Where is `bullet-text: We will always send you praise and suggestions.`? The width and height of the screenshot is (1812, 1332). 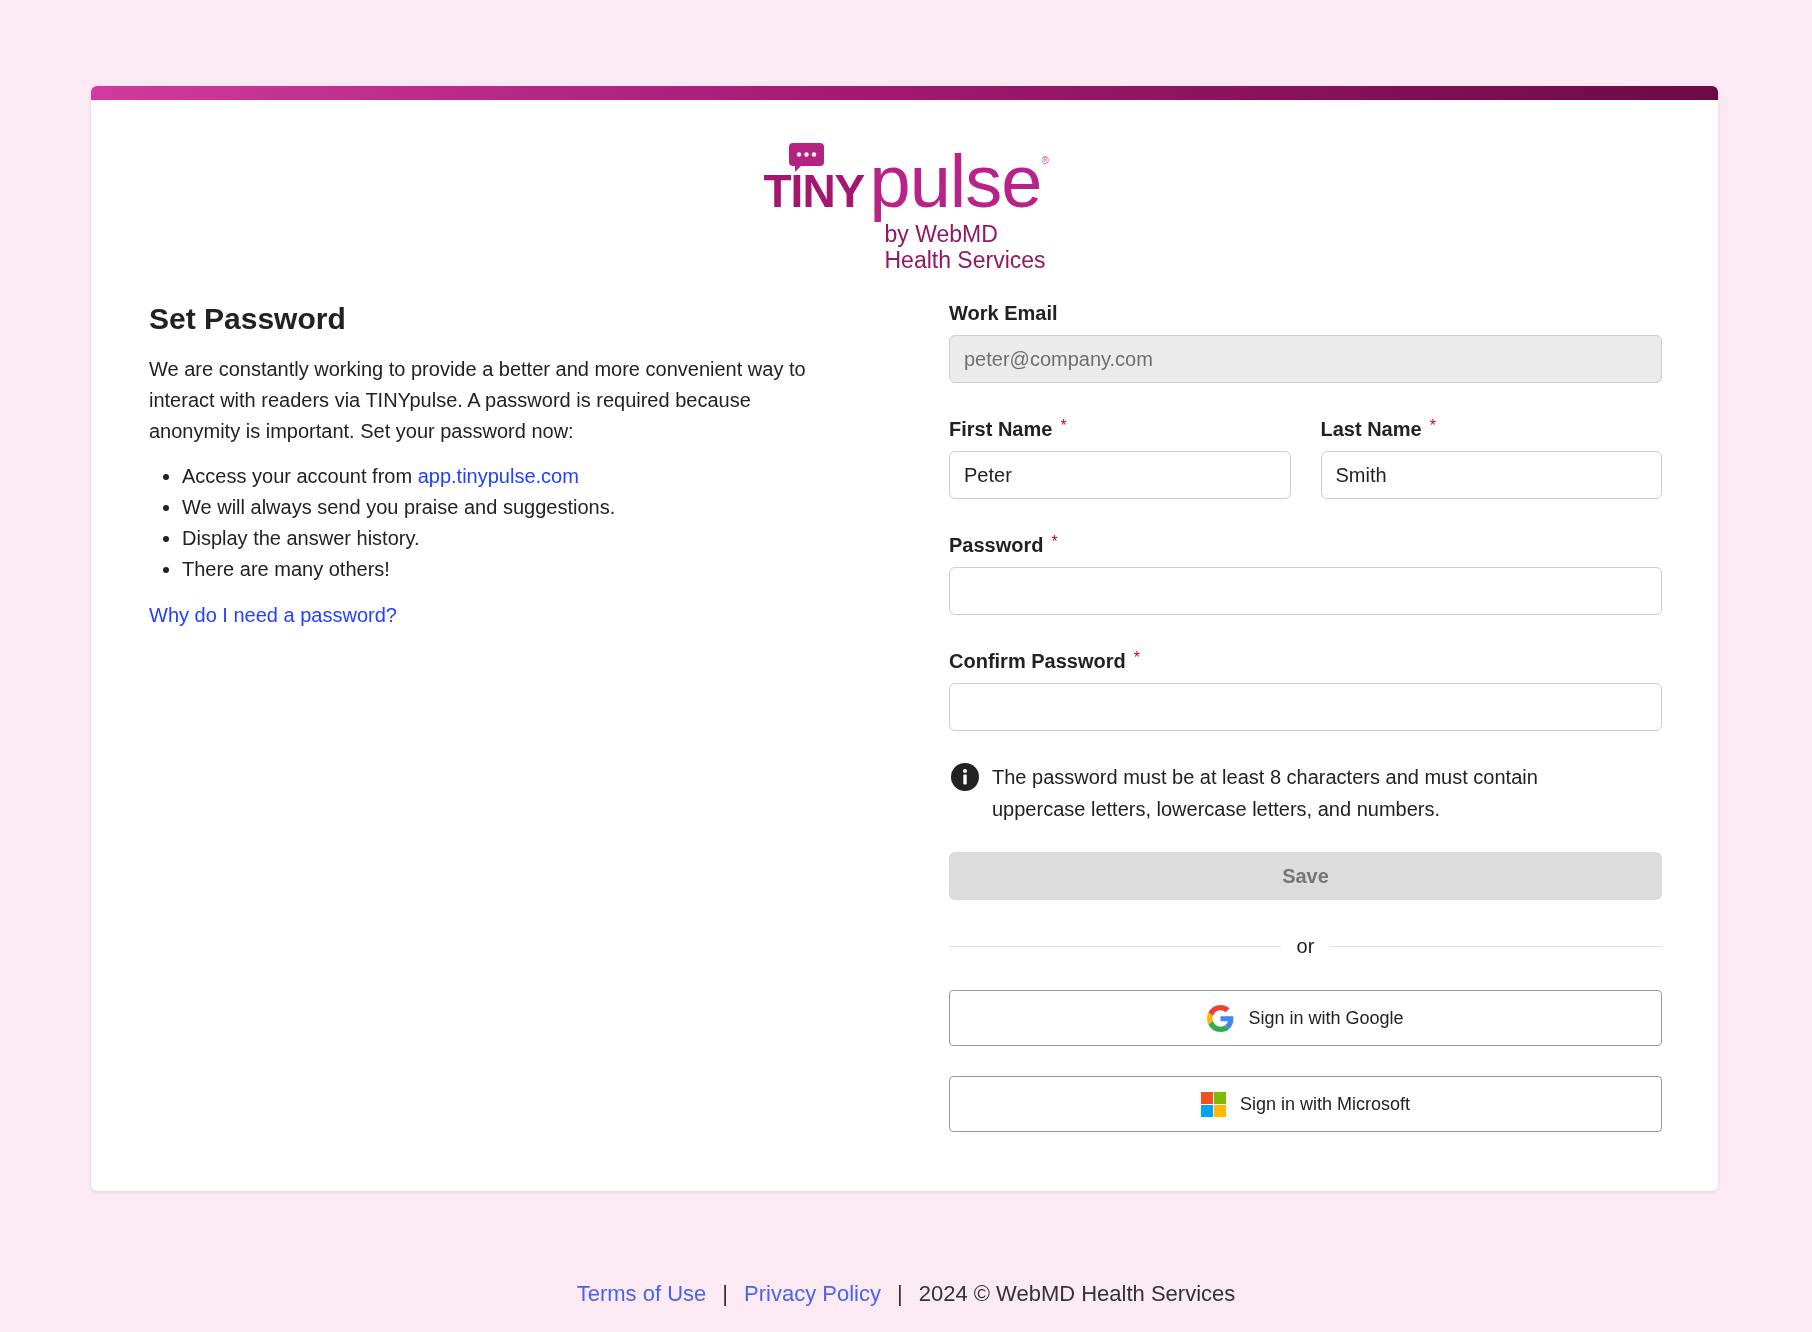 bullet-text: We will always send you praise and suggestions. is located at coordinates (399, 507).